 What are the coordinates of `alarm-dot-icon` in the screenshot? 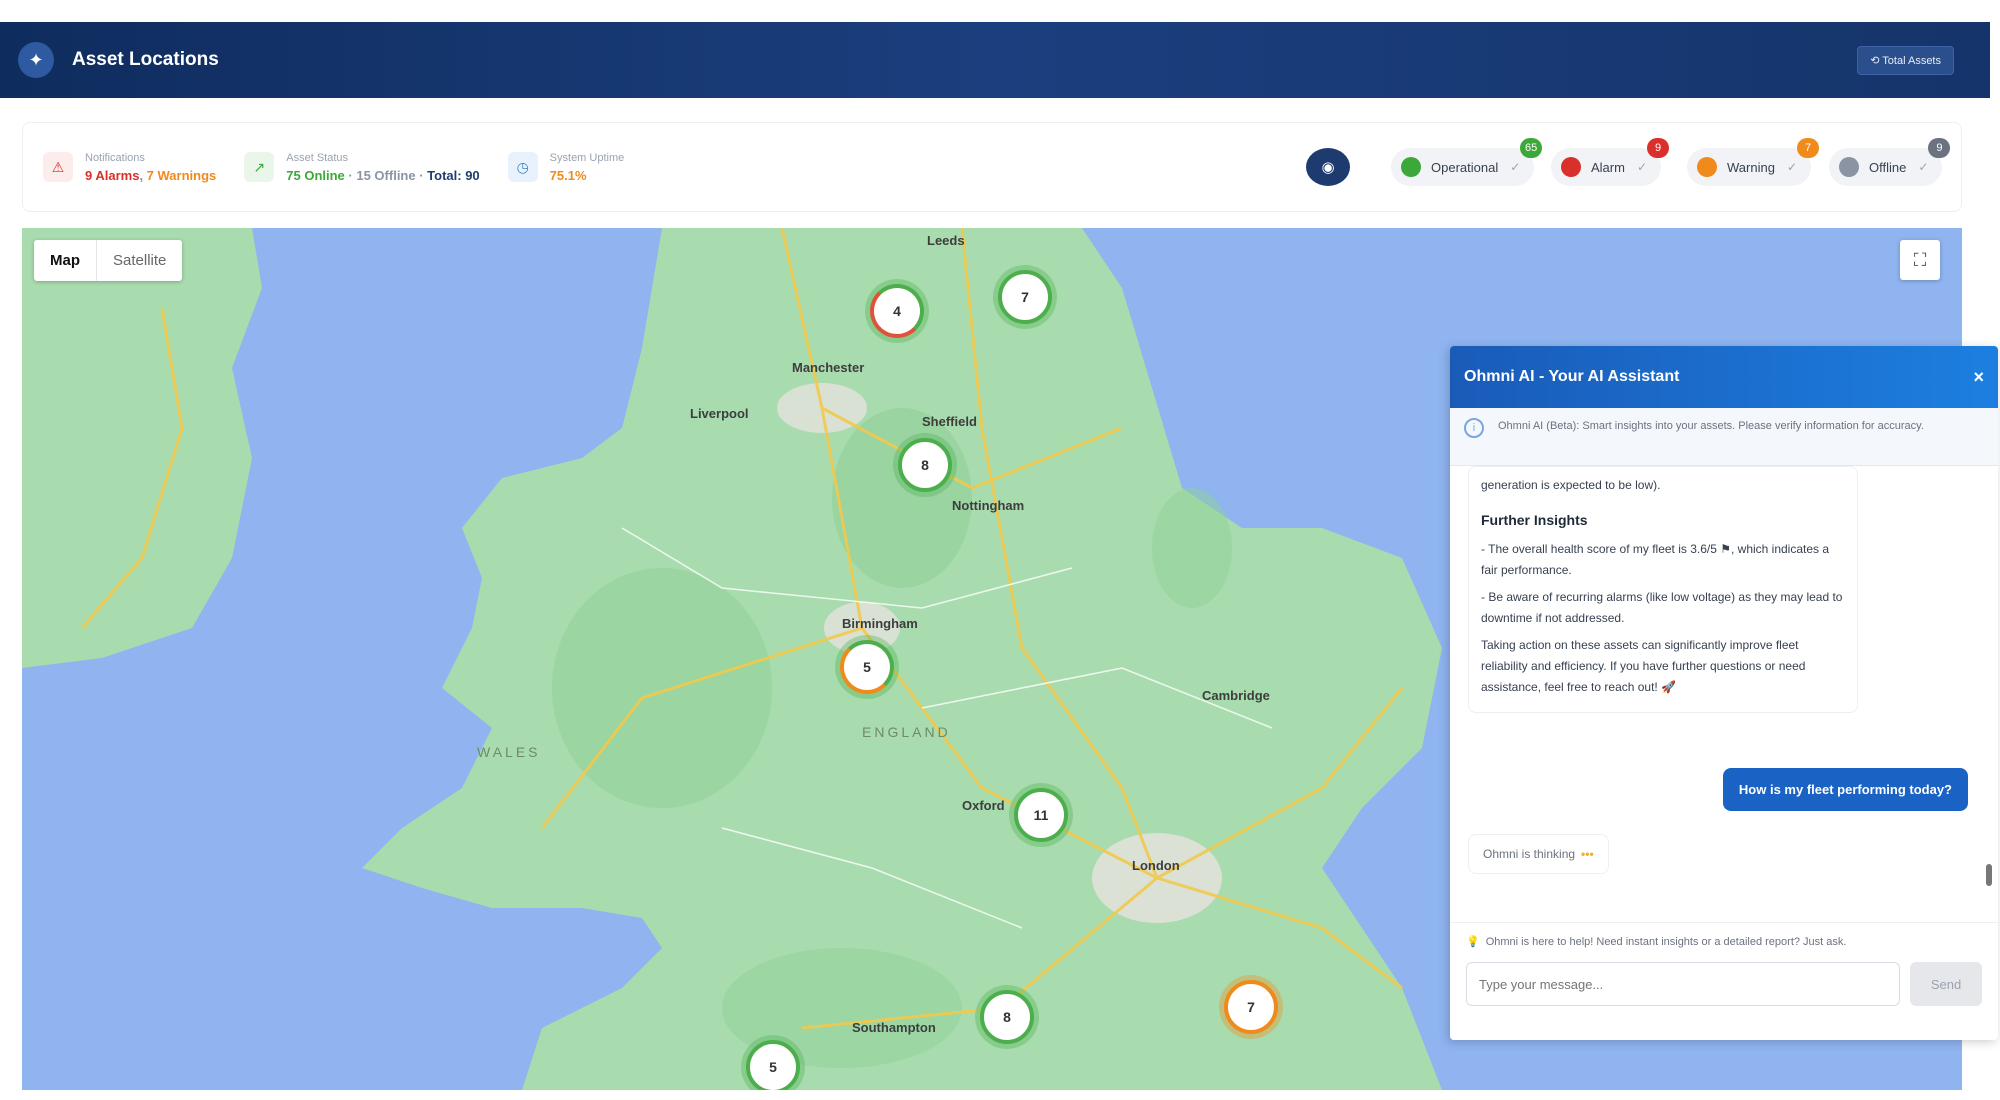 It's located at (1571, 167).